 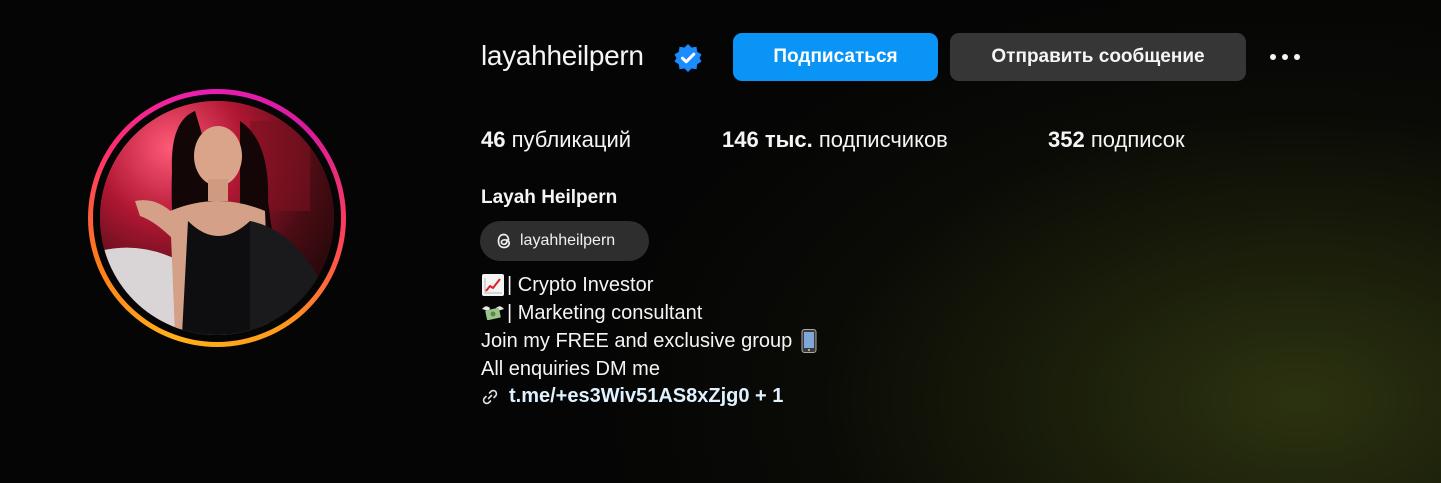 I want to click on bio-text-2: | Marketing consultant, so click(x=605, y=313).